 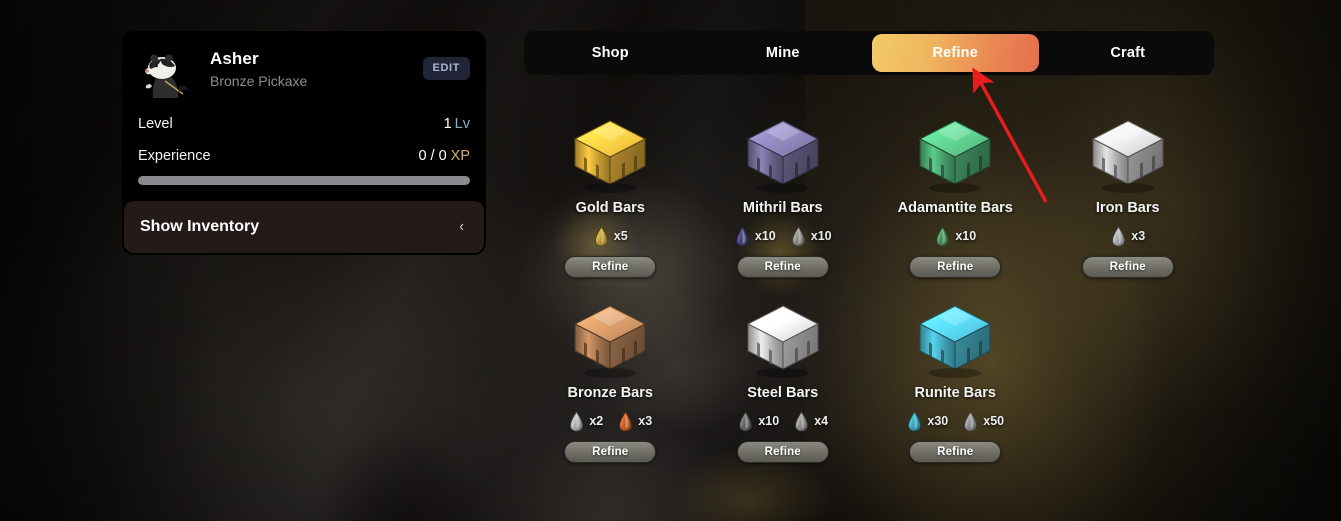 What do you see at coordinates (938, 421) in the screenshot?
I see `refine-cost-quantity: x30` at bounding box center [938, 421].